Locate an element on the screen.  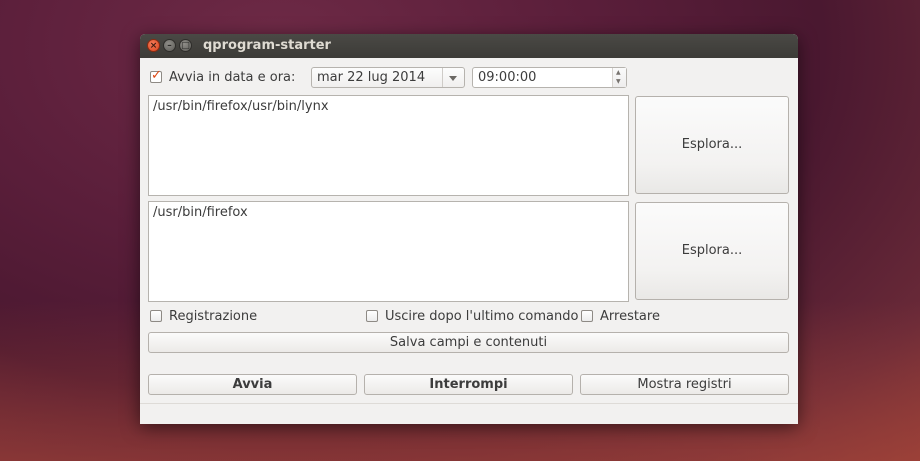
dropdown-button is located at coordinates (453, 77).